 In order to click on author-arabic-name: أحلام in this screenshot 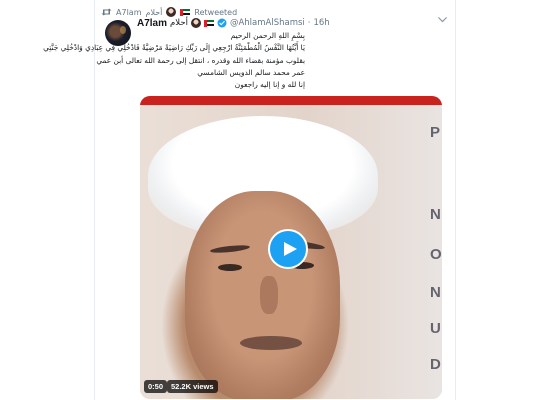, I will do `click(179, 23)`.